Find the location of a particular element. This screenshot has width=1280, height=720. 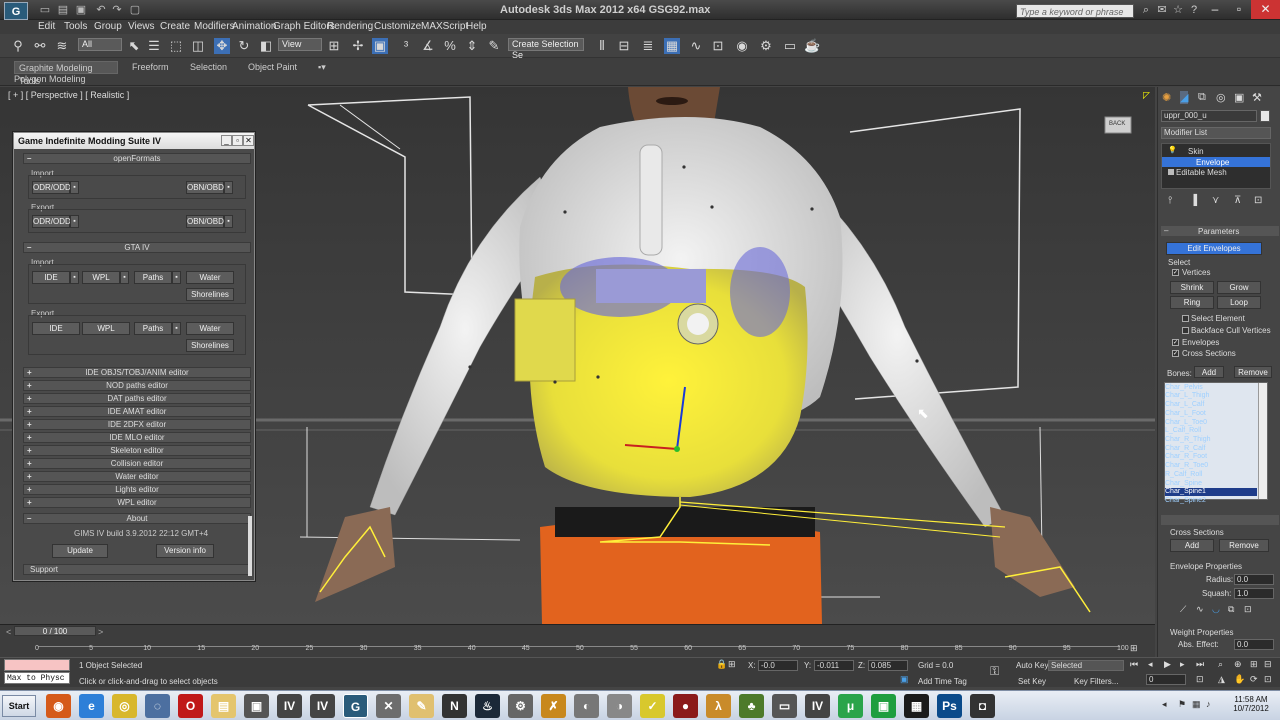

zoom-extents-icon: ⊞ is located at coordinates (1254, 664).